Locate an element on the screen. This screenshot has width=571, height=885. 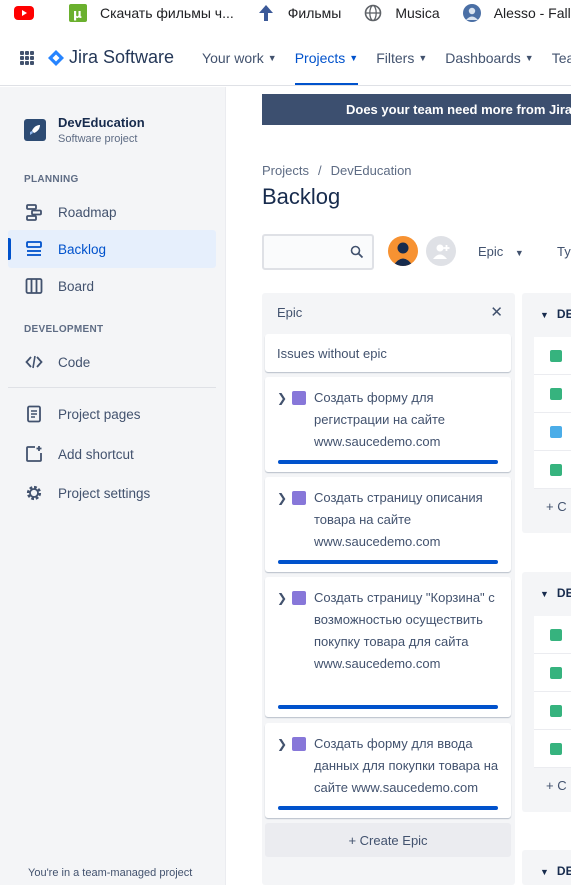
epic-filter-dropdown: Epic ▼ is located at coordinates (501, 251).